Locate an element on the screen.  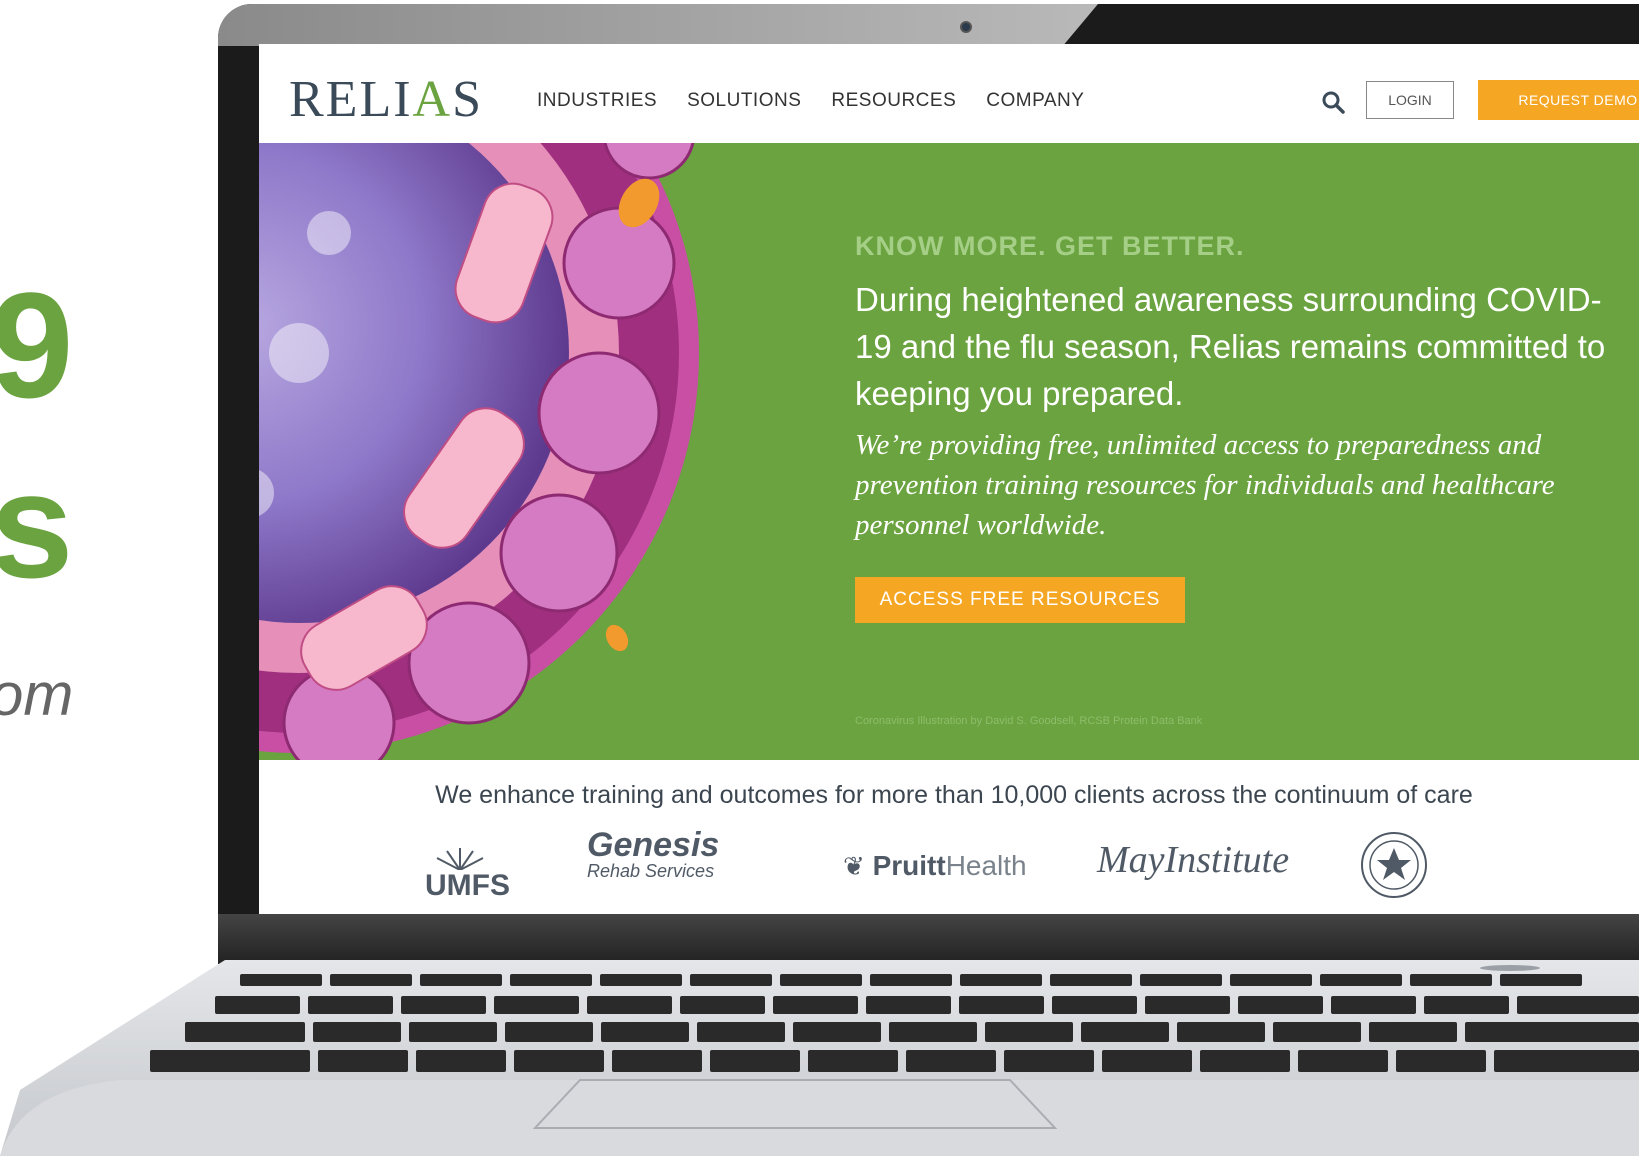
menu-item-resources: RESOURCES is located at coordinates (893, 101).